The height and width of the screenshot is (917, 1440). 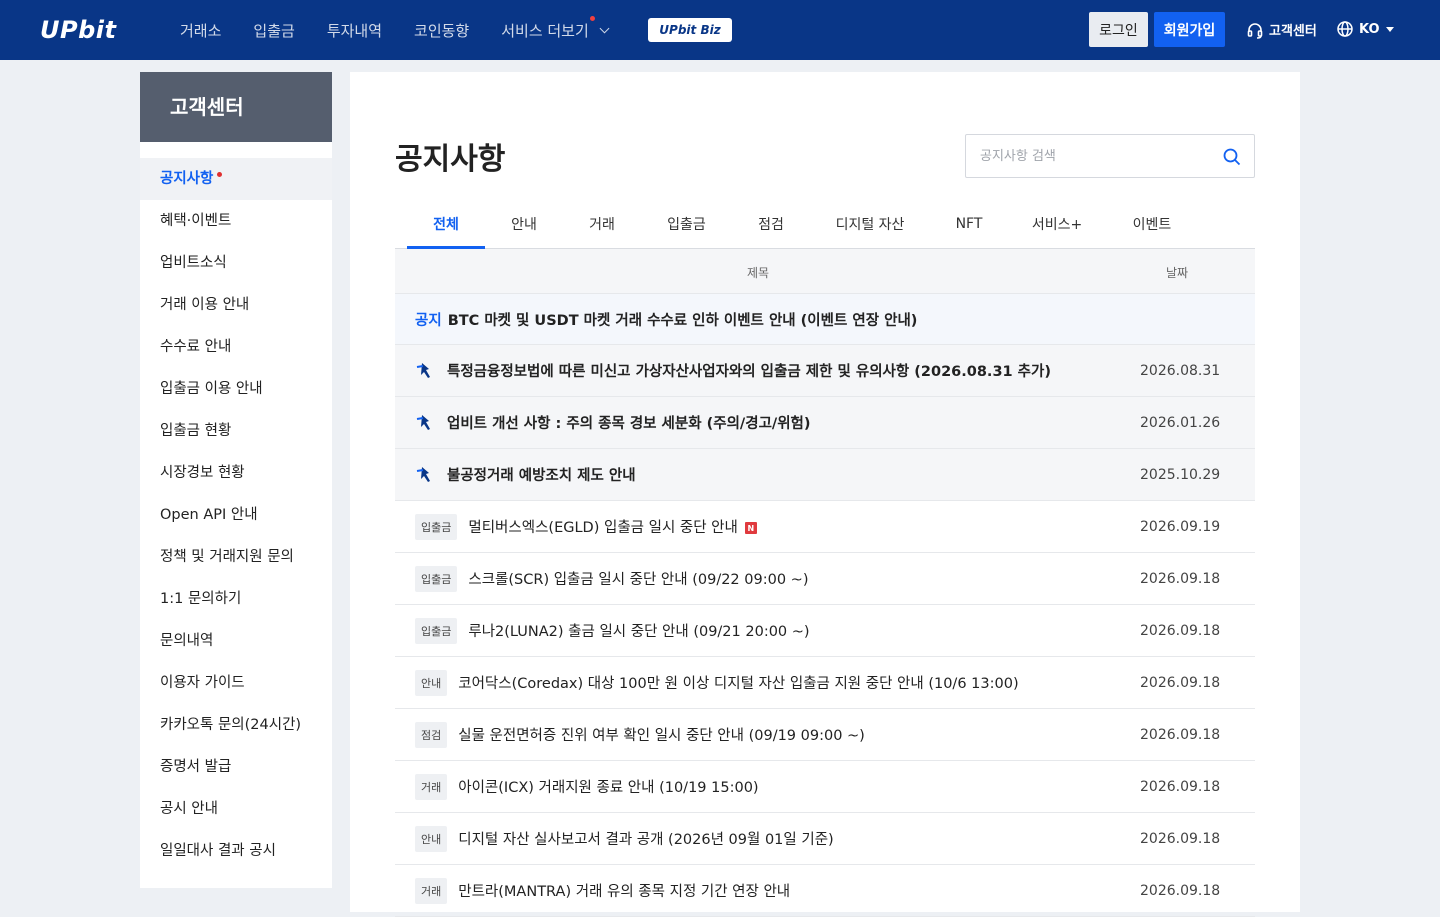 I want to click on column-title: 제목, so click(x=758, y=273).